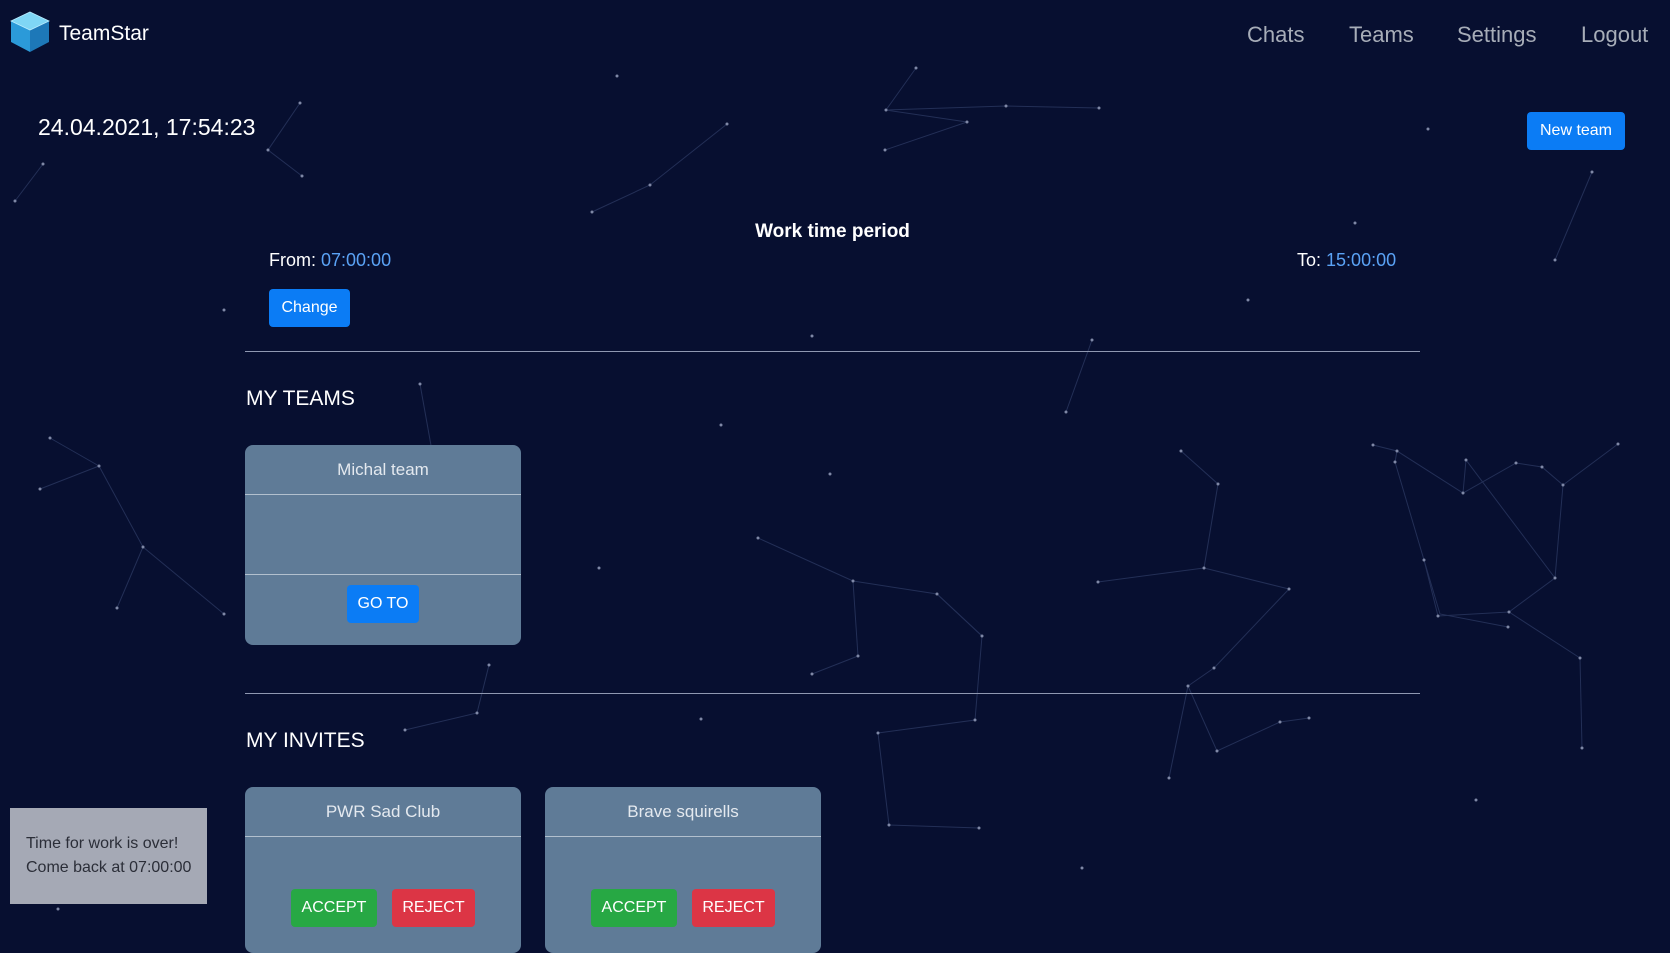  Describe the element at coordinates (1361, 260) in the screenshot. I see `to-value: 15:00:00` at that location.